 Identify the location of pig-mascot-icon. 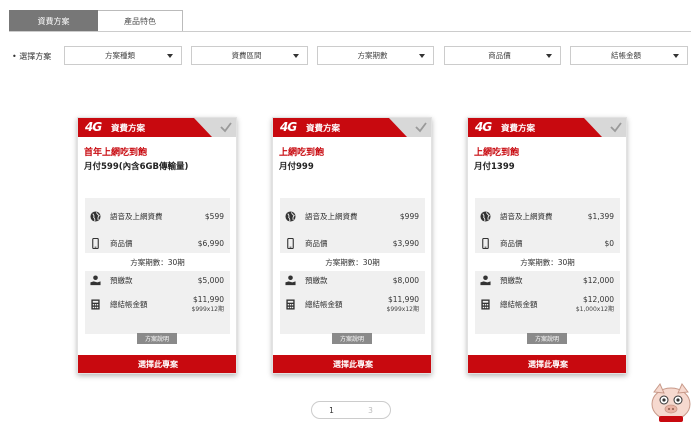
(671, 402).